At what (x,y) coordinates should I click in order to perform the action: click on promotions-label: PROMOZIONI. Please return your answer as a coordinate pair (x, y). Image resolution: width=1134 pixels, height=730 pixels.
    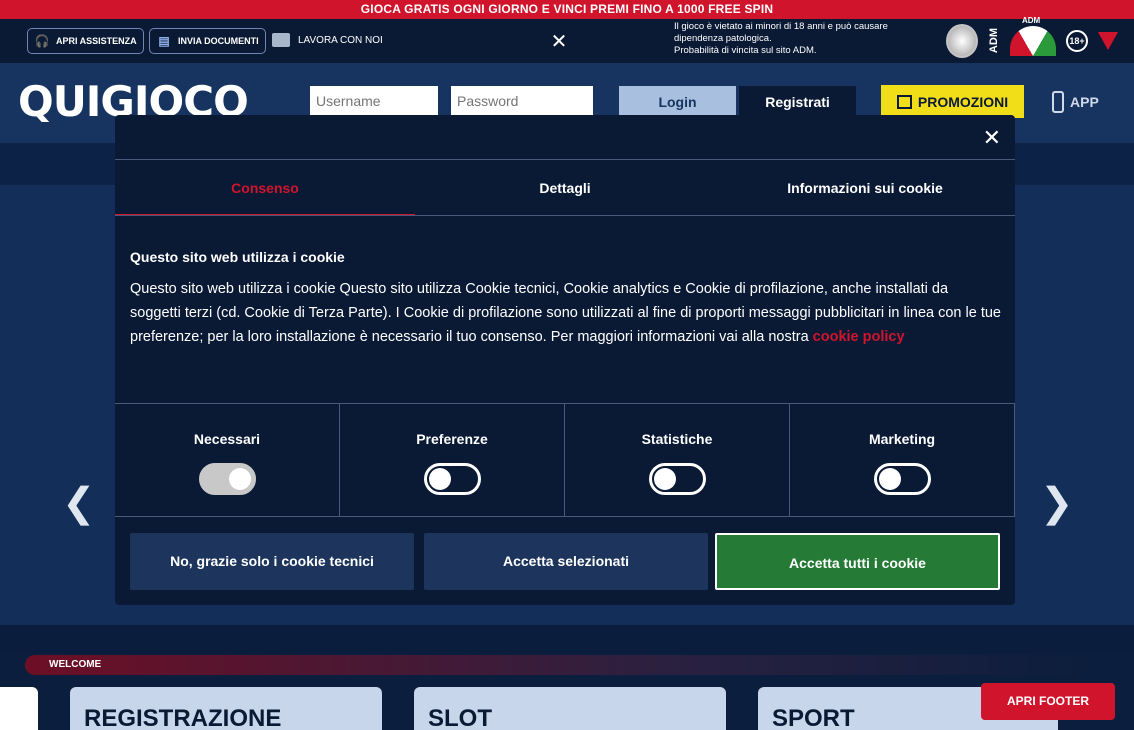
    Looking at the image, I should click on (963, 101).